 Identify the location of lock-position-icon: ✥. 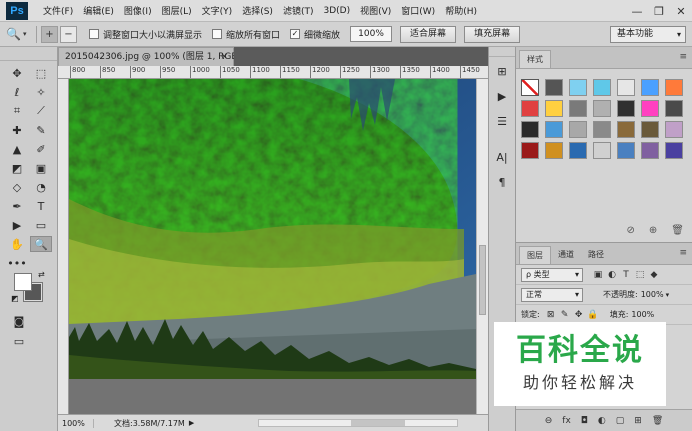
(579, 315).